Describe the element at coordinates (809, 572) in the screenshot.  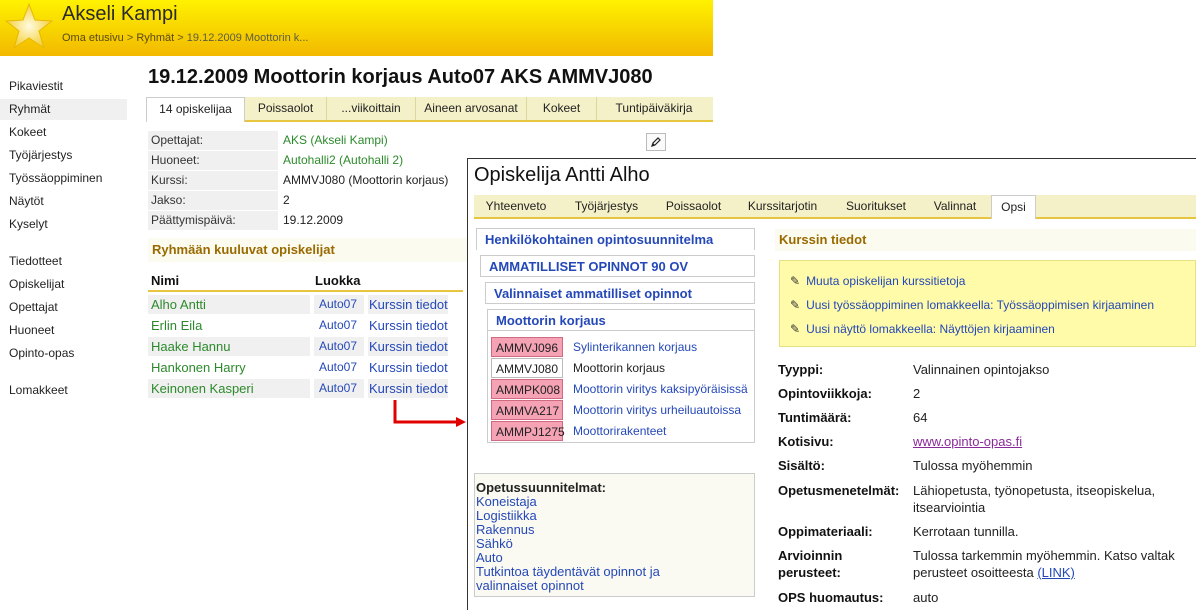
I see `label-line: perusteet:` at that location.